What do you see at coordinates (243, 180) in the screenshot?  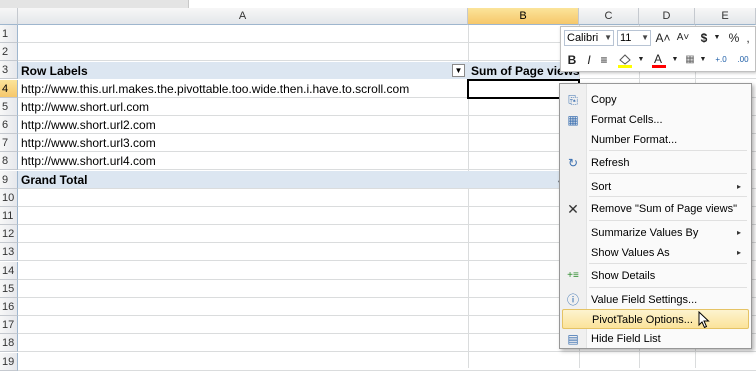 I see `grand-total-label: Grand Total` at bounding box center [243, 180].